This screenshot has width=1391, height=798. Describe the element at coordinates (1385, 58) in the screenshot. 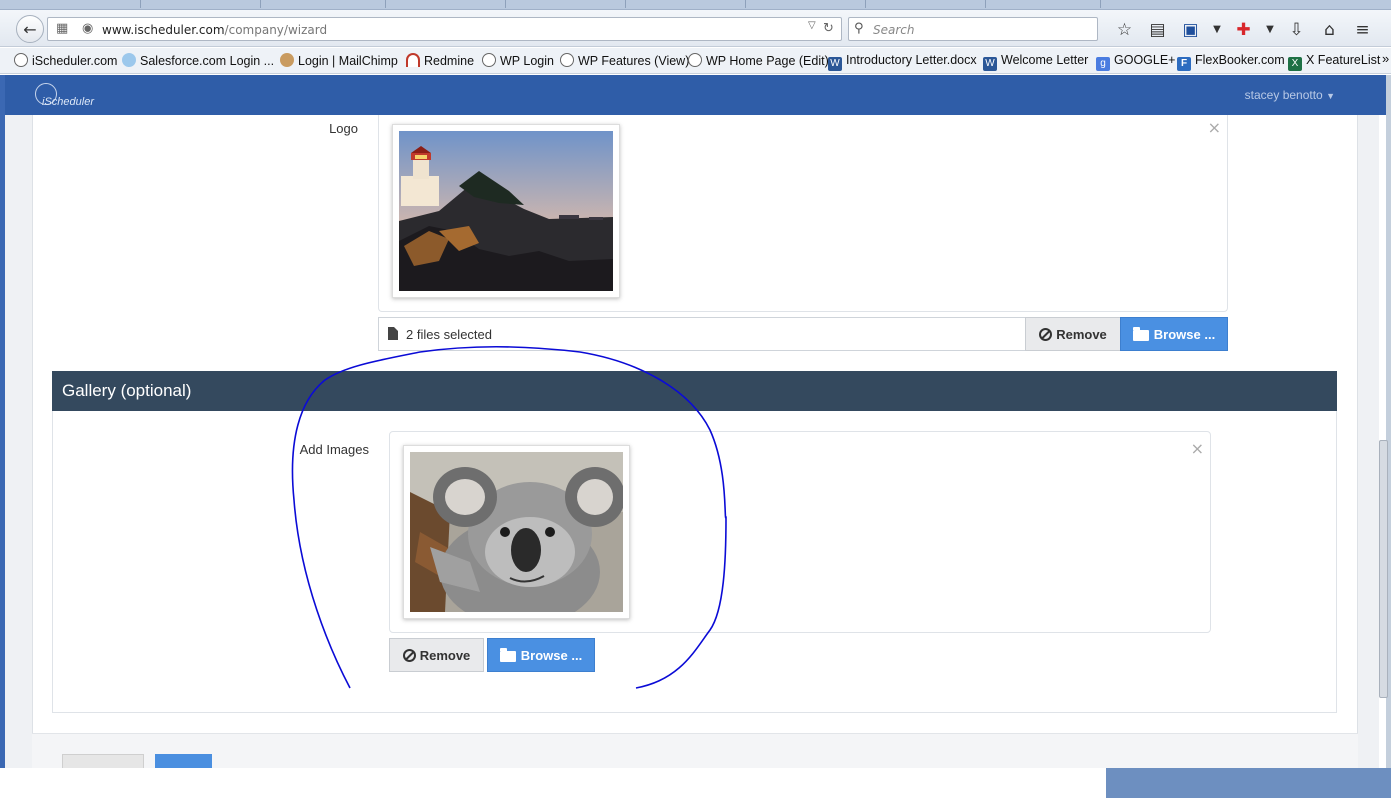

I see `bookmarks-overflow-chevron: »` at that location.